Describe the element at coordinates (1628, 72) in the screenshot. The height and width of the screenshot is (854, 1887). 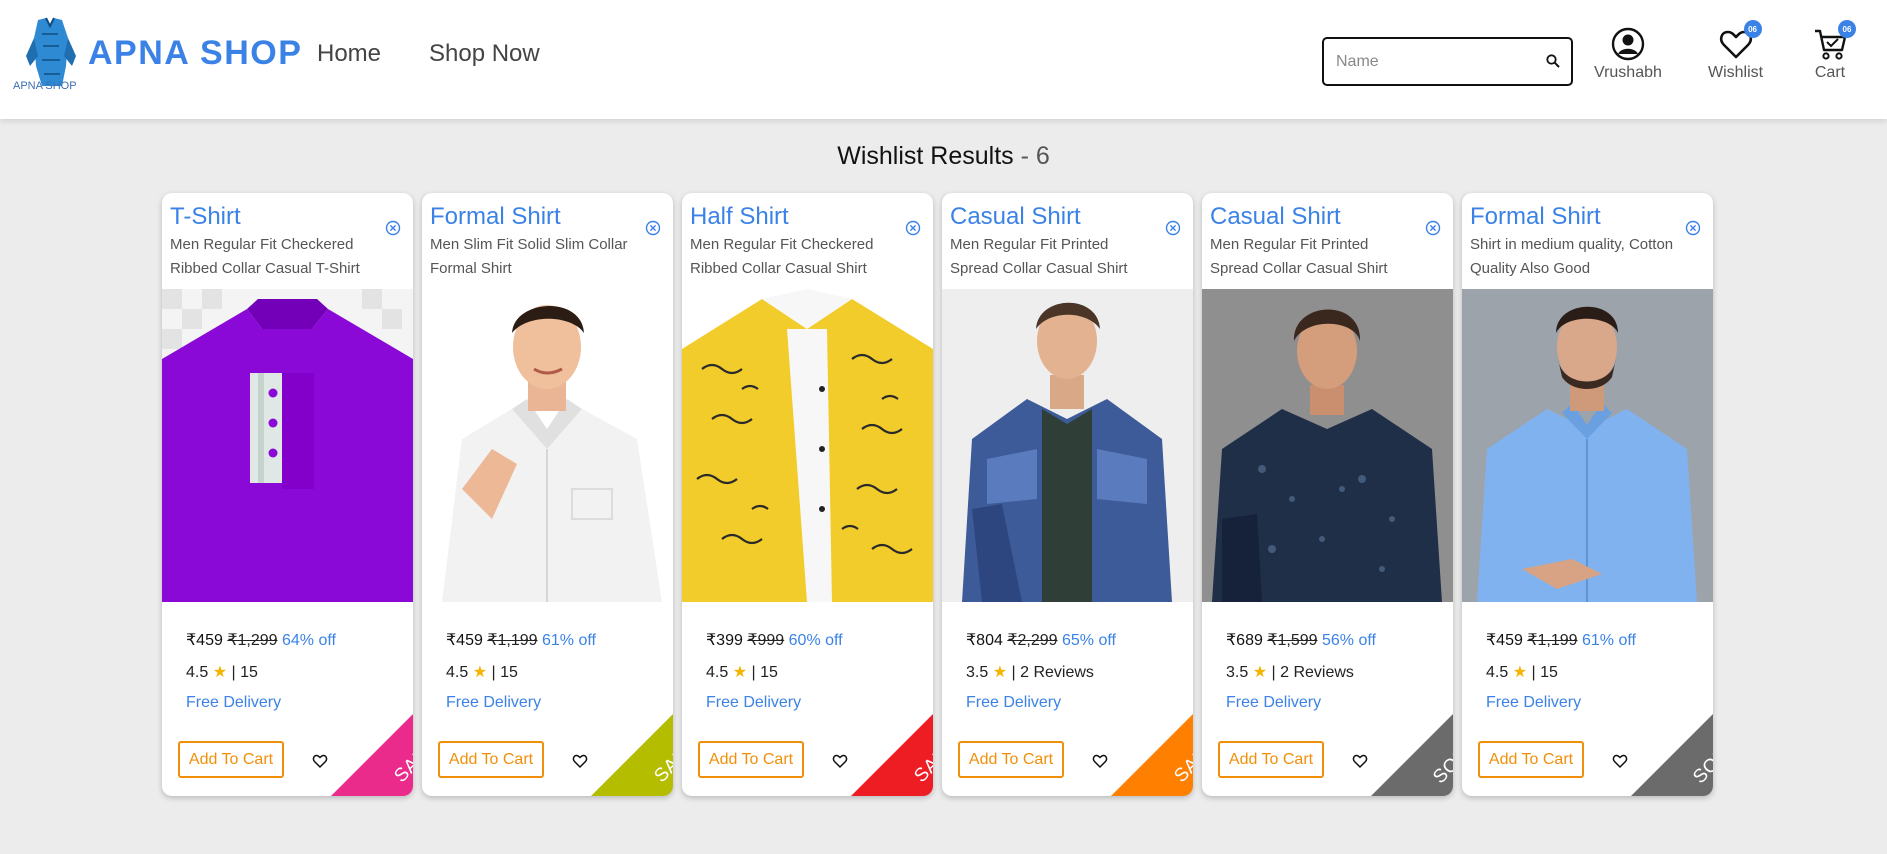
I see `user-name-label: Vrushabh` at that location.